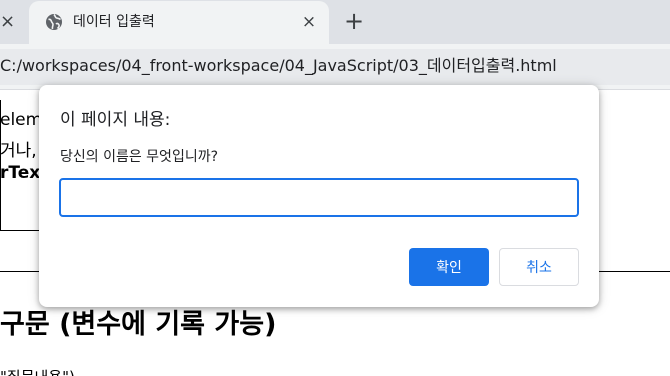  Describe the element at coordinates (138, 324) in the screenshot. I see `page-heading: 구문 (변수에 기록 가능)` at that location.